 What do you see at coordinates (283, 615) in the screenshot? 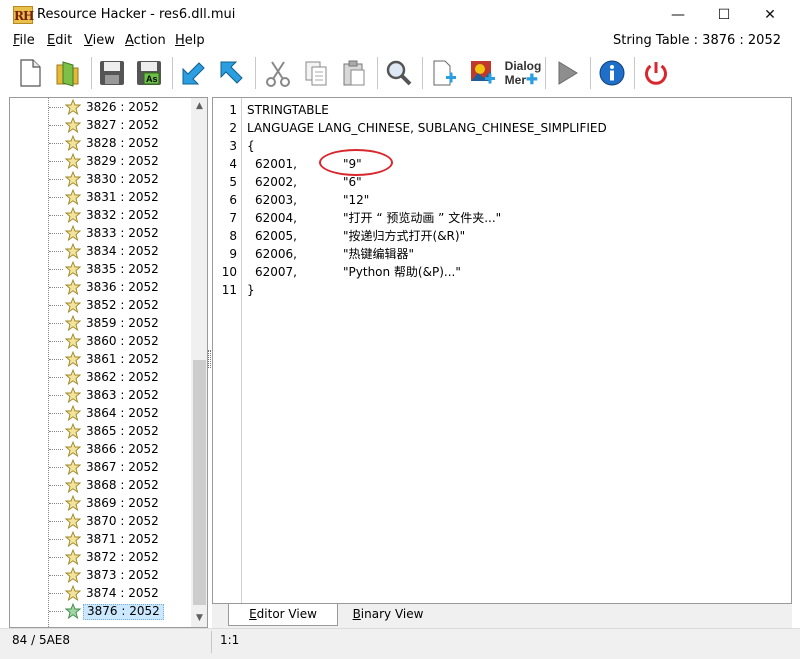
I see `tab-editor-view: Editor View` at bounding box center [283, 615].